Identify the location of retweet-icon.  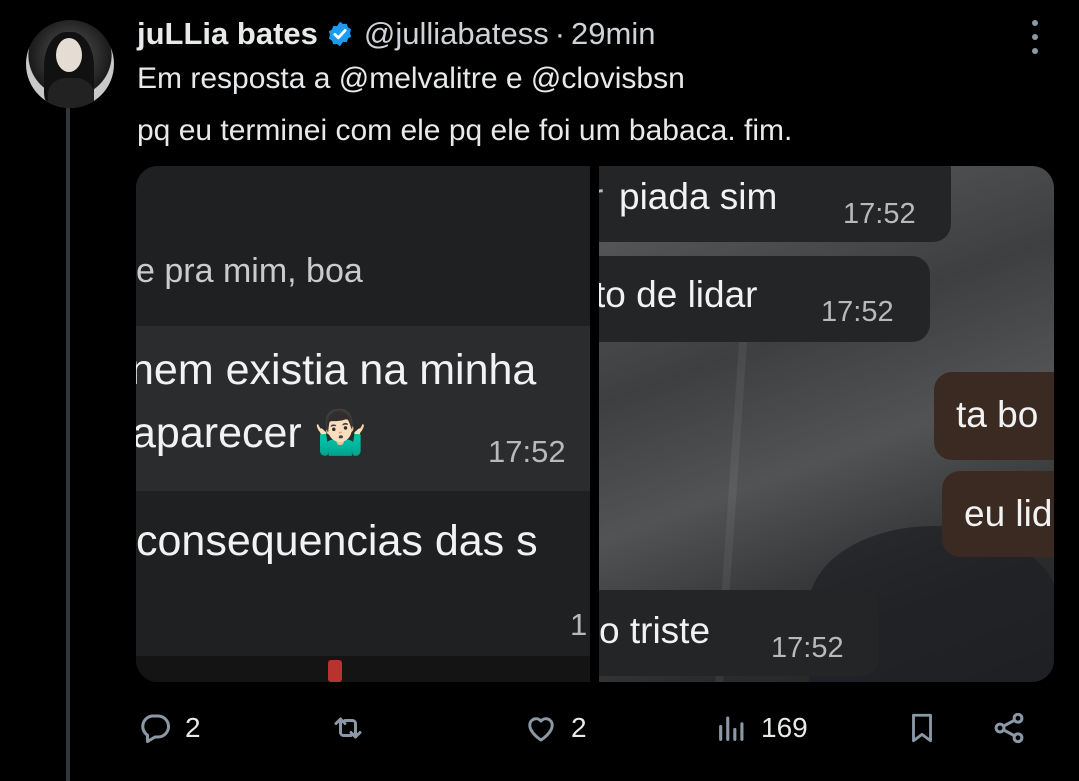
(348, 728).